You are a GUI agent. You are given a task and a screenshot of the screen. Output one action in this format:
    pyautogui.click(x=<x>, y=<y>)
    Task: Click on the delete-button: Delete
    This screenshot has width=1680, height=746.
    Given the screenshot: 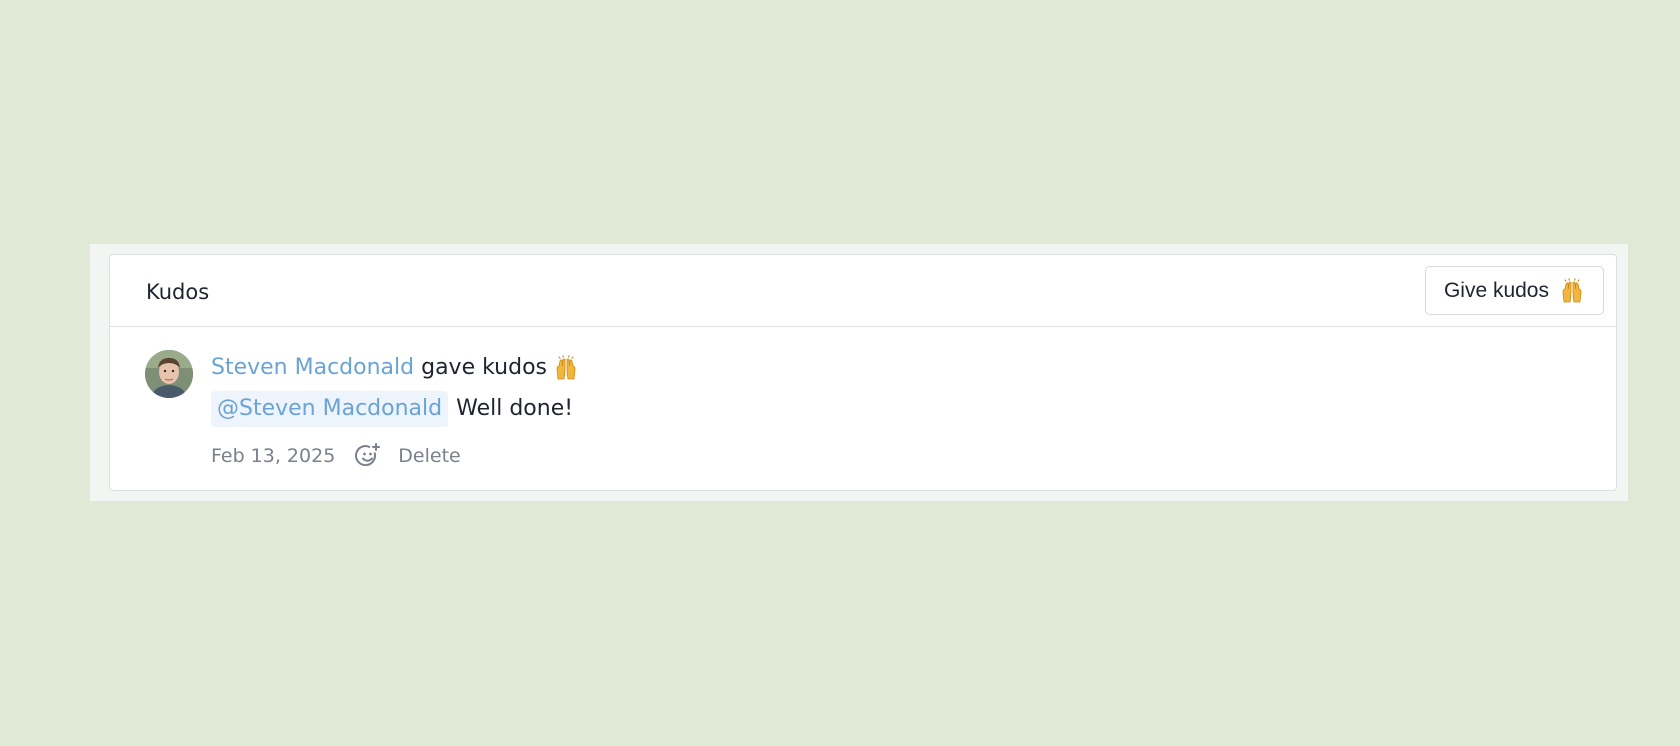 What is the action you would take?
    pyautogui.click(x=429, y=456)
    